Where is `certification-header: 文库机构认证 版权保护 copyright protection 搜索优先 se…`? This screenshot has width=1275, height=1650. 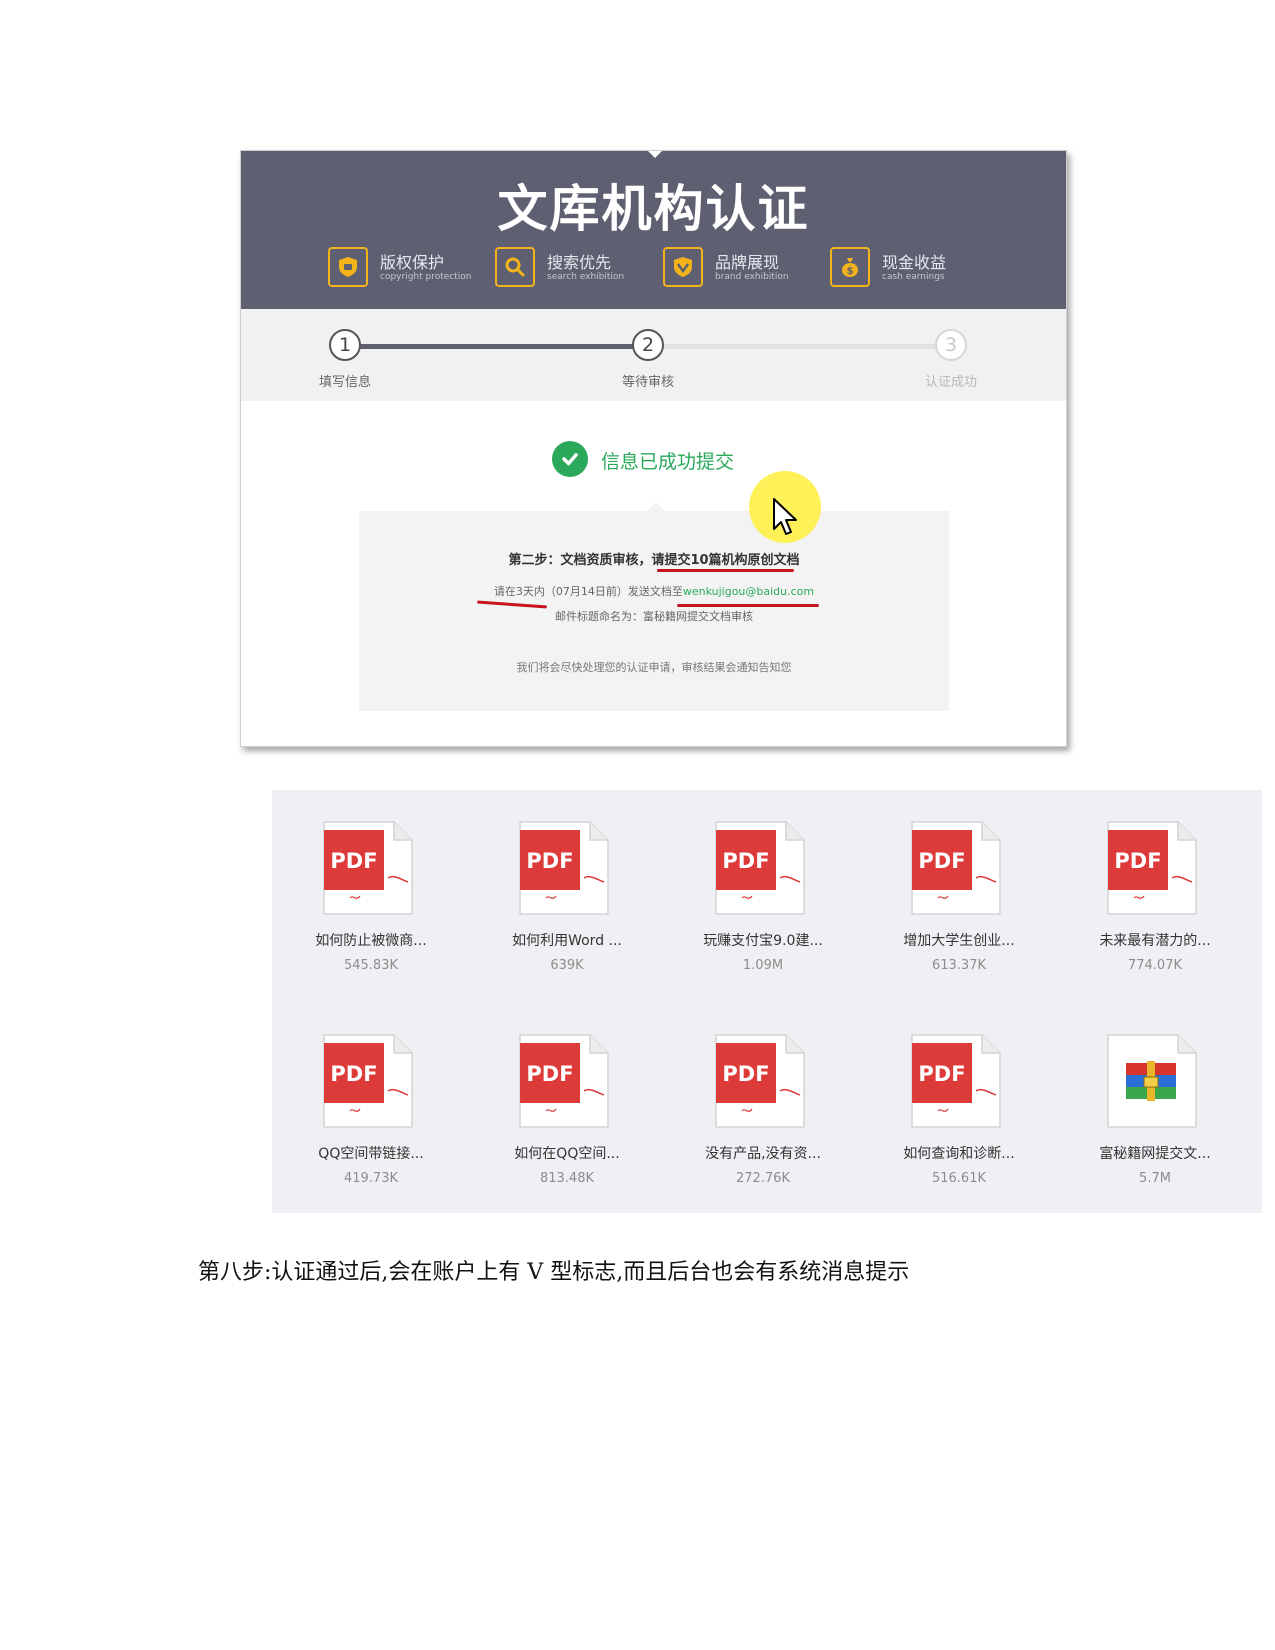
certification-header: 文库机构认证 版权保护 copyright protection 搜索优先 se… is located at coordinates (653, 230).